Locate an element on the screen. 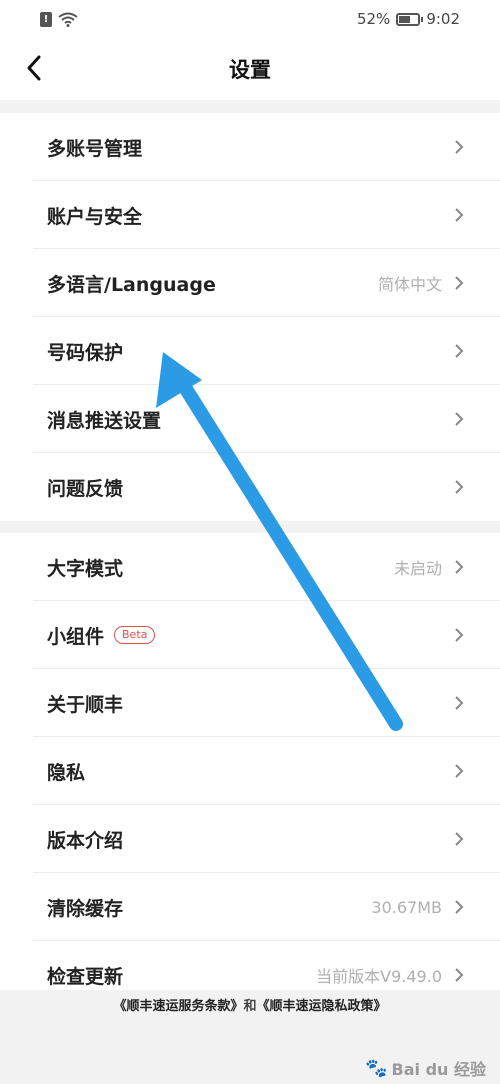  paw-icon: 🐾 is located at coordinates (376, 1068).